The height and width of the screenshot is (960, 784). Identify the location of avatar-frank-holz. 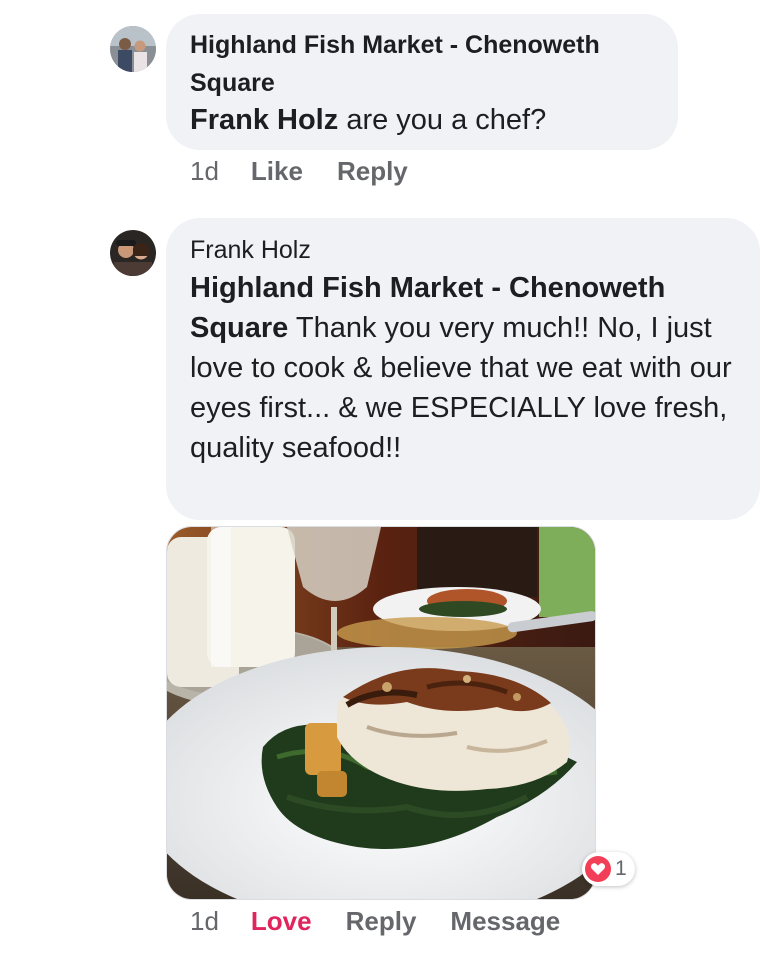
(133, 253).